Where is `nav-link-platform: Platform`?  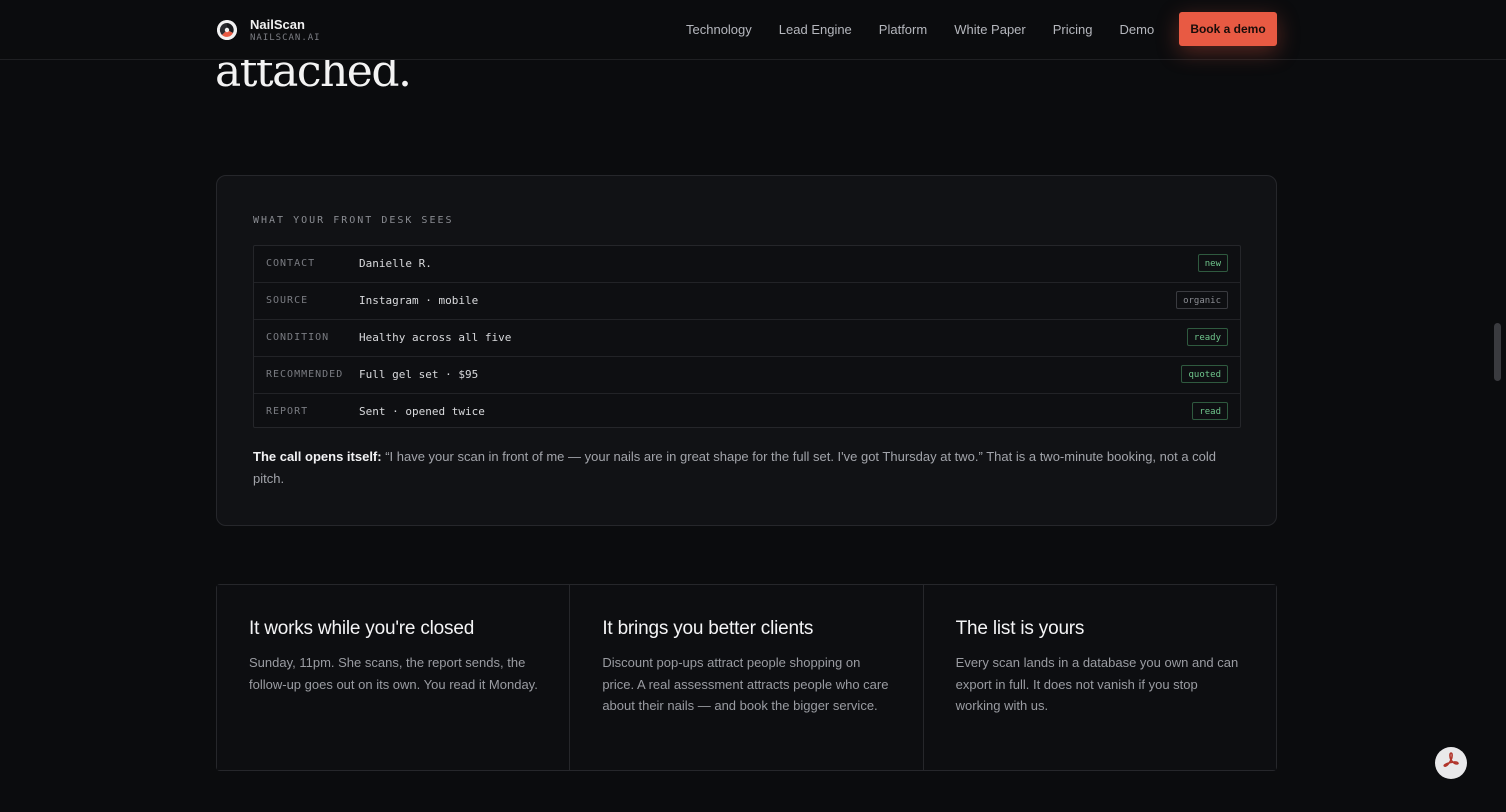
nav-link-platform: Platform is located at coordinates (903, 29).